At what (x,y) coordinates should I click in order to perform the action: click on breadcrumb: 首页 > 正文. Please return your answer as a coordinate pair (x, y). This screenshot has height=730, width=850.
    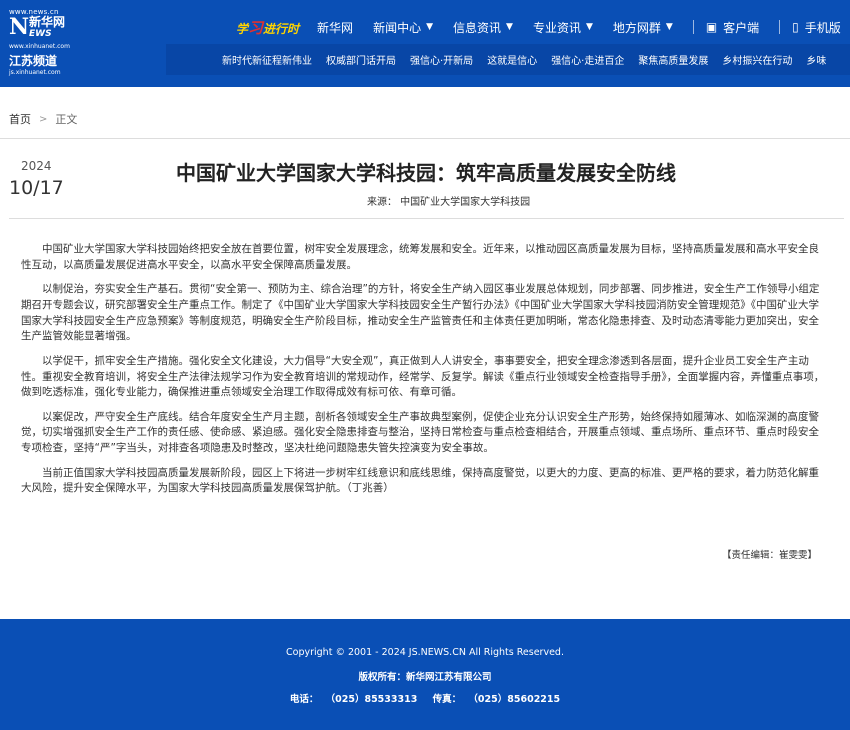
    Looking at the image, I should click on (43, 119).